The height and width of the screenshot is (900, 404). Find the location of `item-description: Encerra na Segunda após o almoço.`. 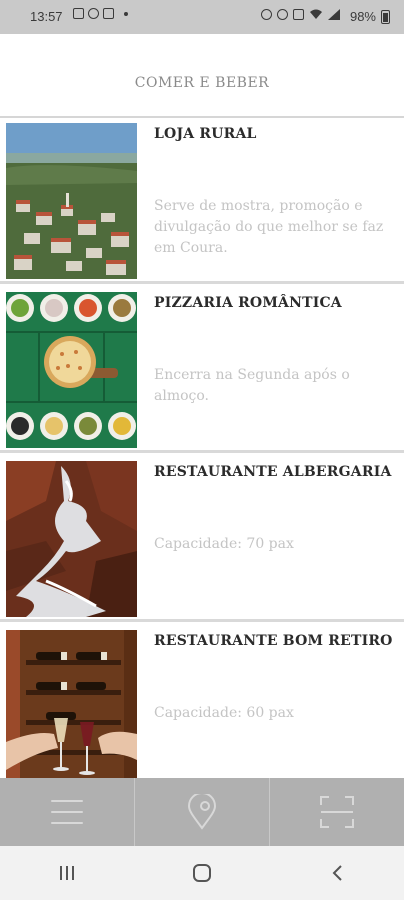

item-description: Encerra na Segunda após o almoço. is located at coordinates (252, 385).